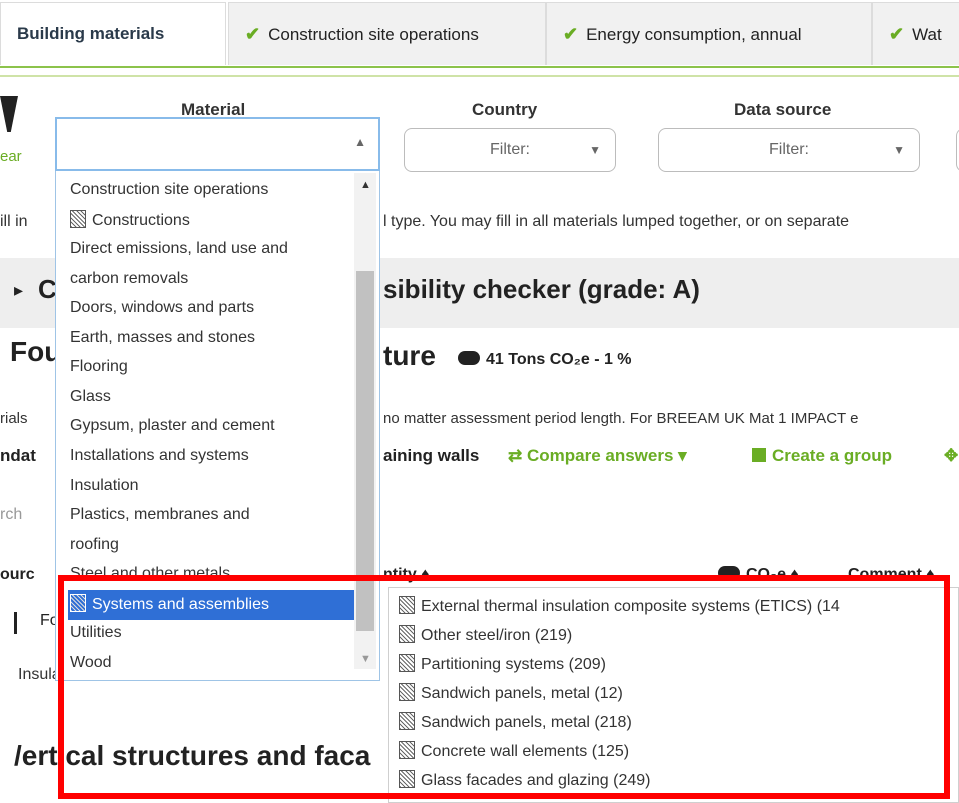  What do you see at coordinates (94, 545) in the screenshot?
I see `dropdown-item: roofing` at bounding box center [94, 545].